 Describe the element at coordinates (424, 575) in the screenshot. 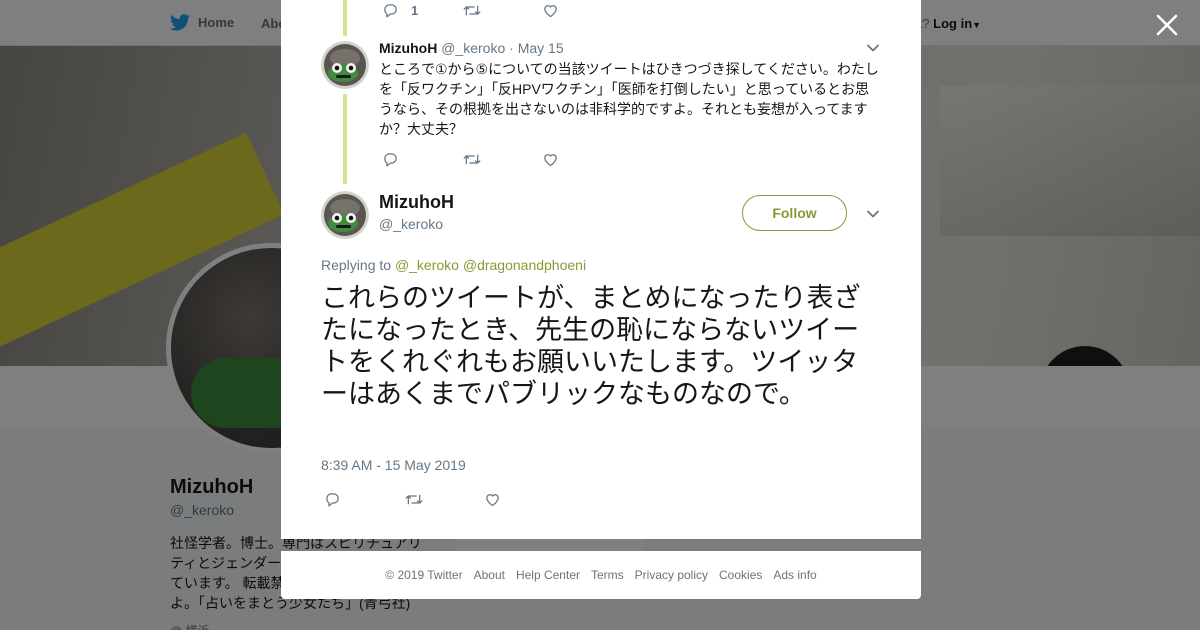

I see `footer-copyright: © 2019 Twitter` at that location.